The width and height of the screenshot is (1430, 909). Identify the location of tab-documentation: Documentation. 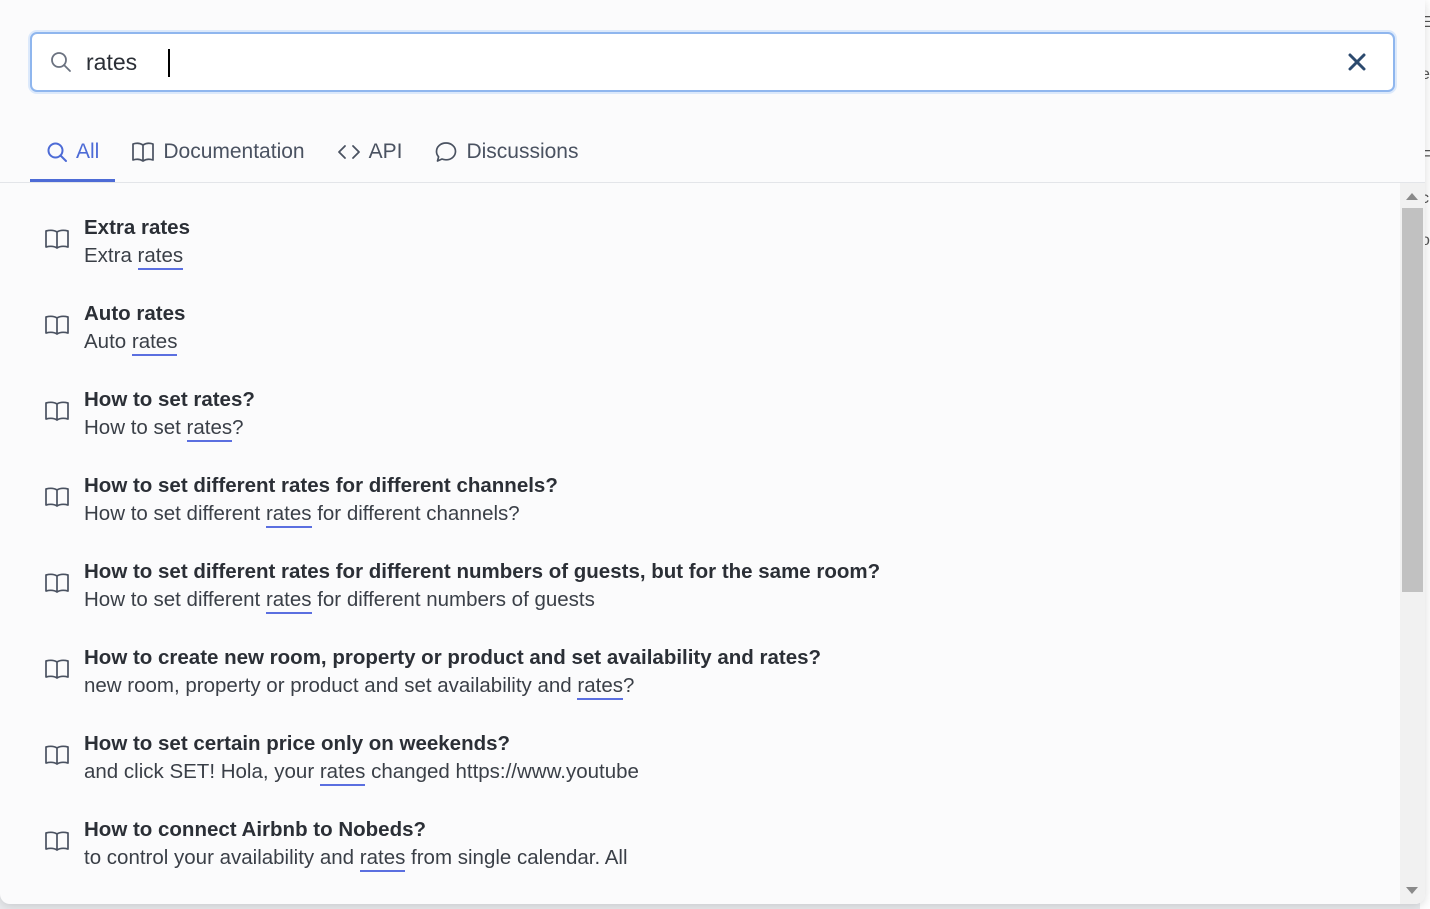
(217, 152).